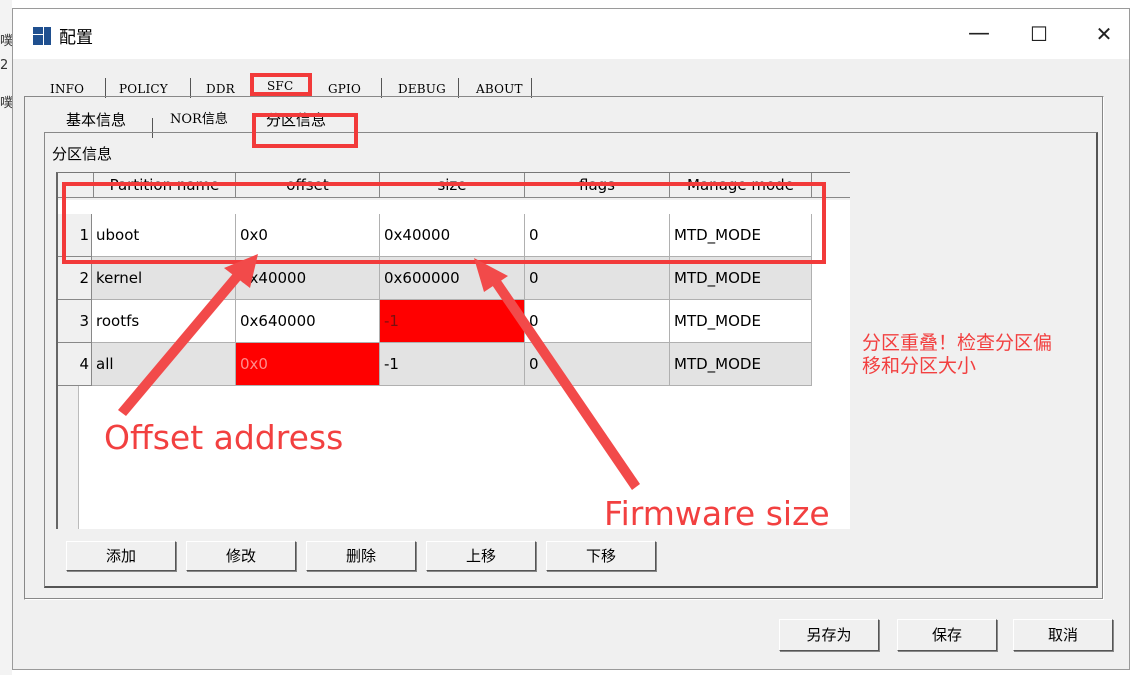 This screenshot has width=1132, height=675. What do you see at coordinates (717, 513) in the screenshot?
I see `annotation-size-label: Firmware size` at bounding box center [717, 513].